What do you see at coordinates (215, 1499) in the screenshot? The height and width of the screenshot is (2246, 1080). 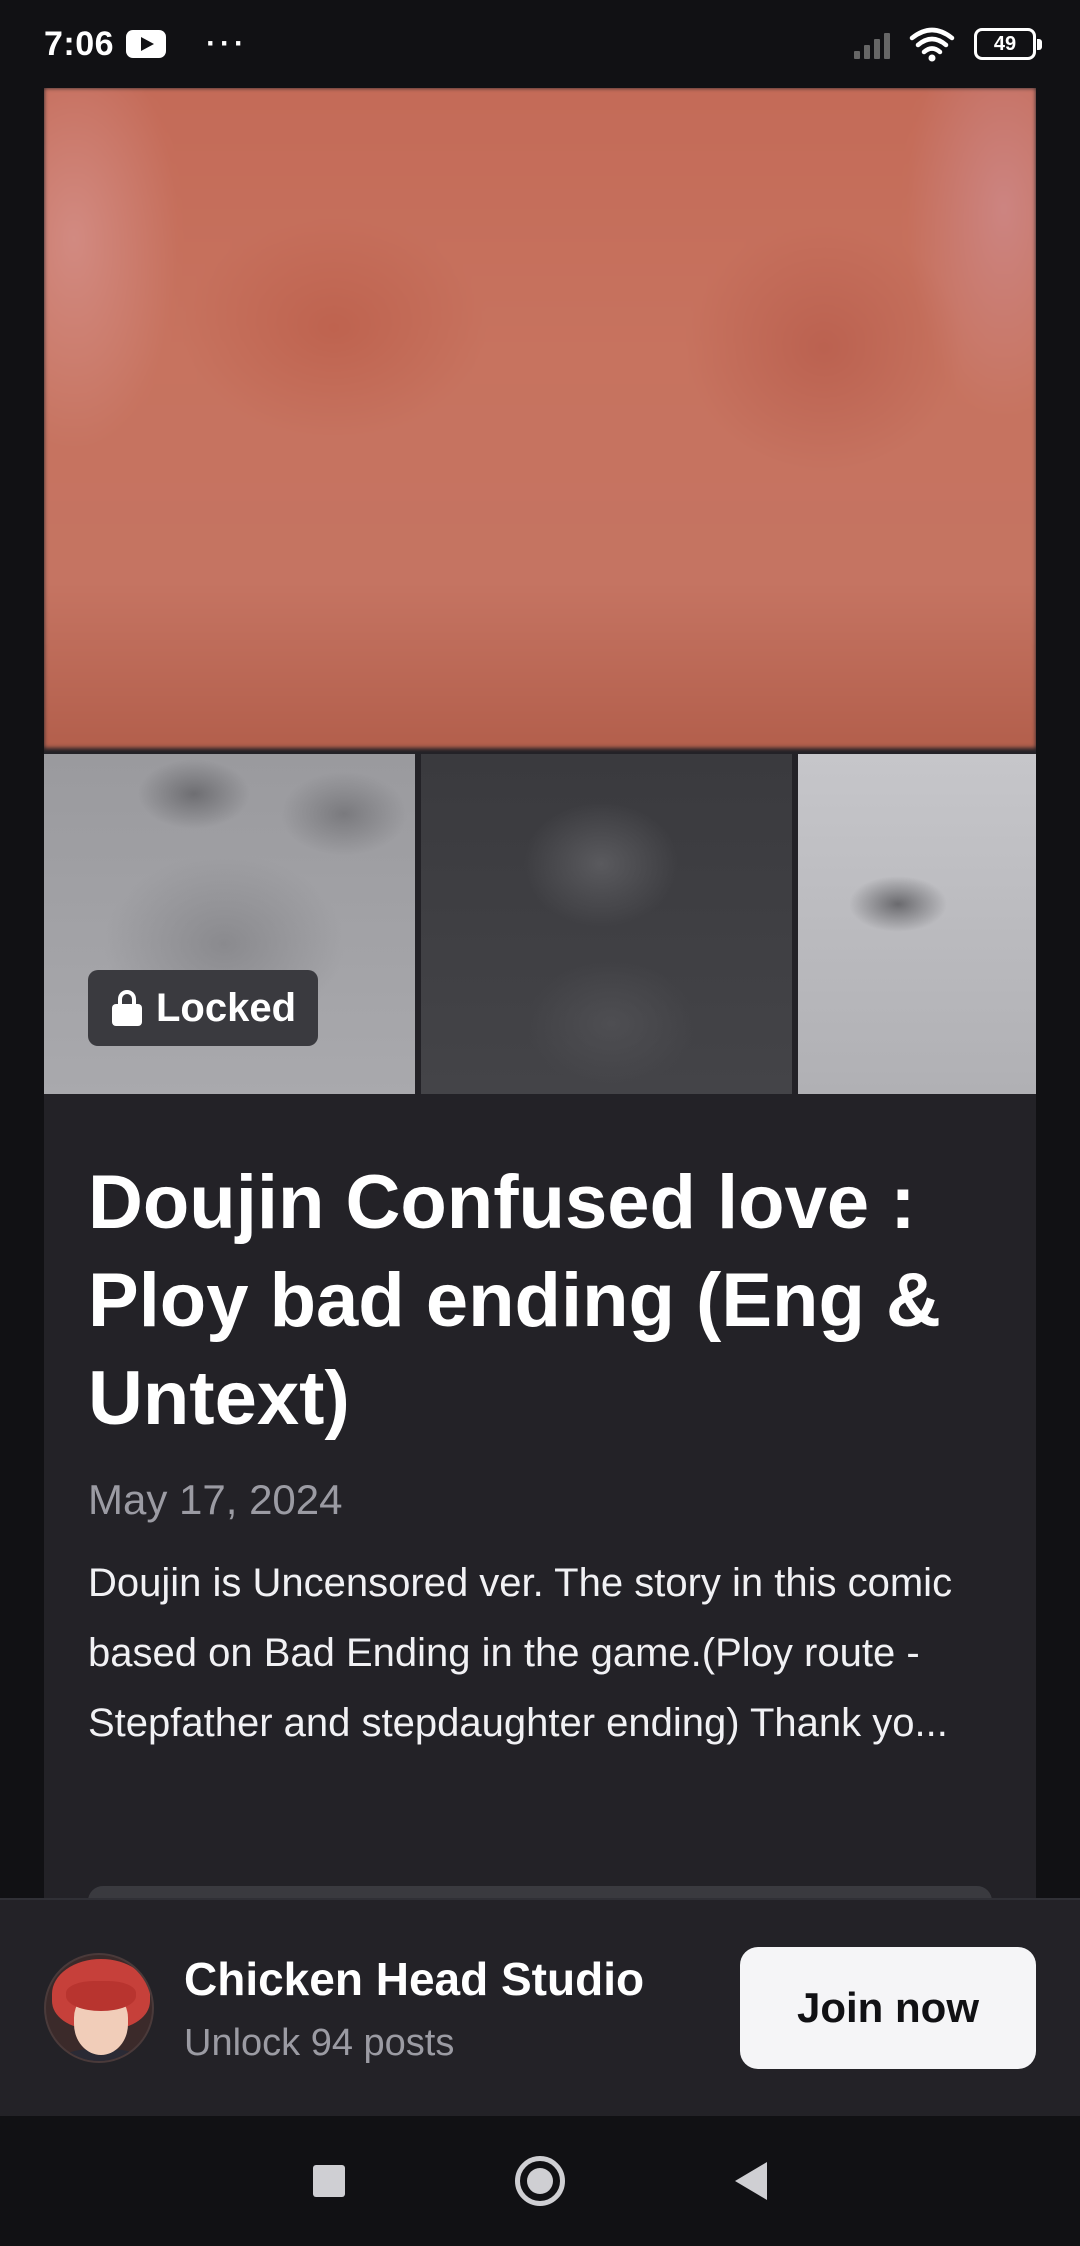 I see `post-date: May 17, 2024` at bounding box center [215, 1499].